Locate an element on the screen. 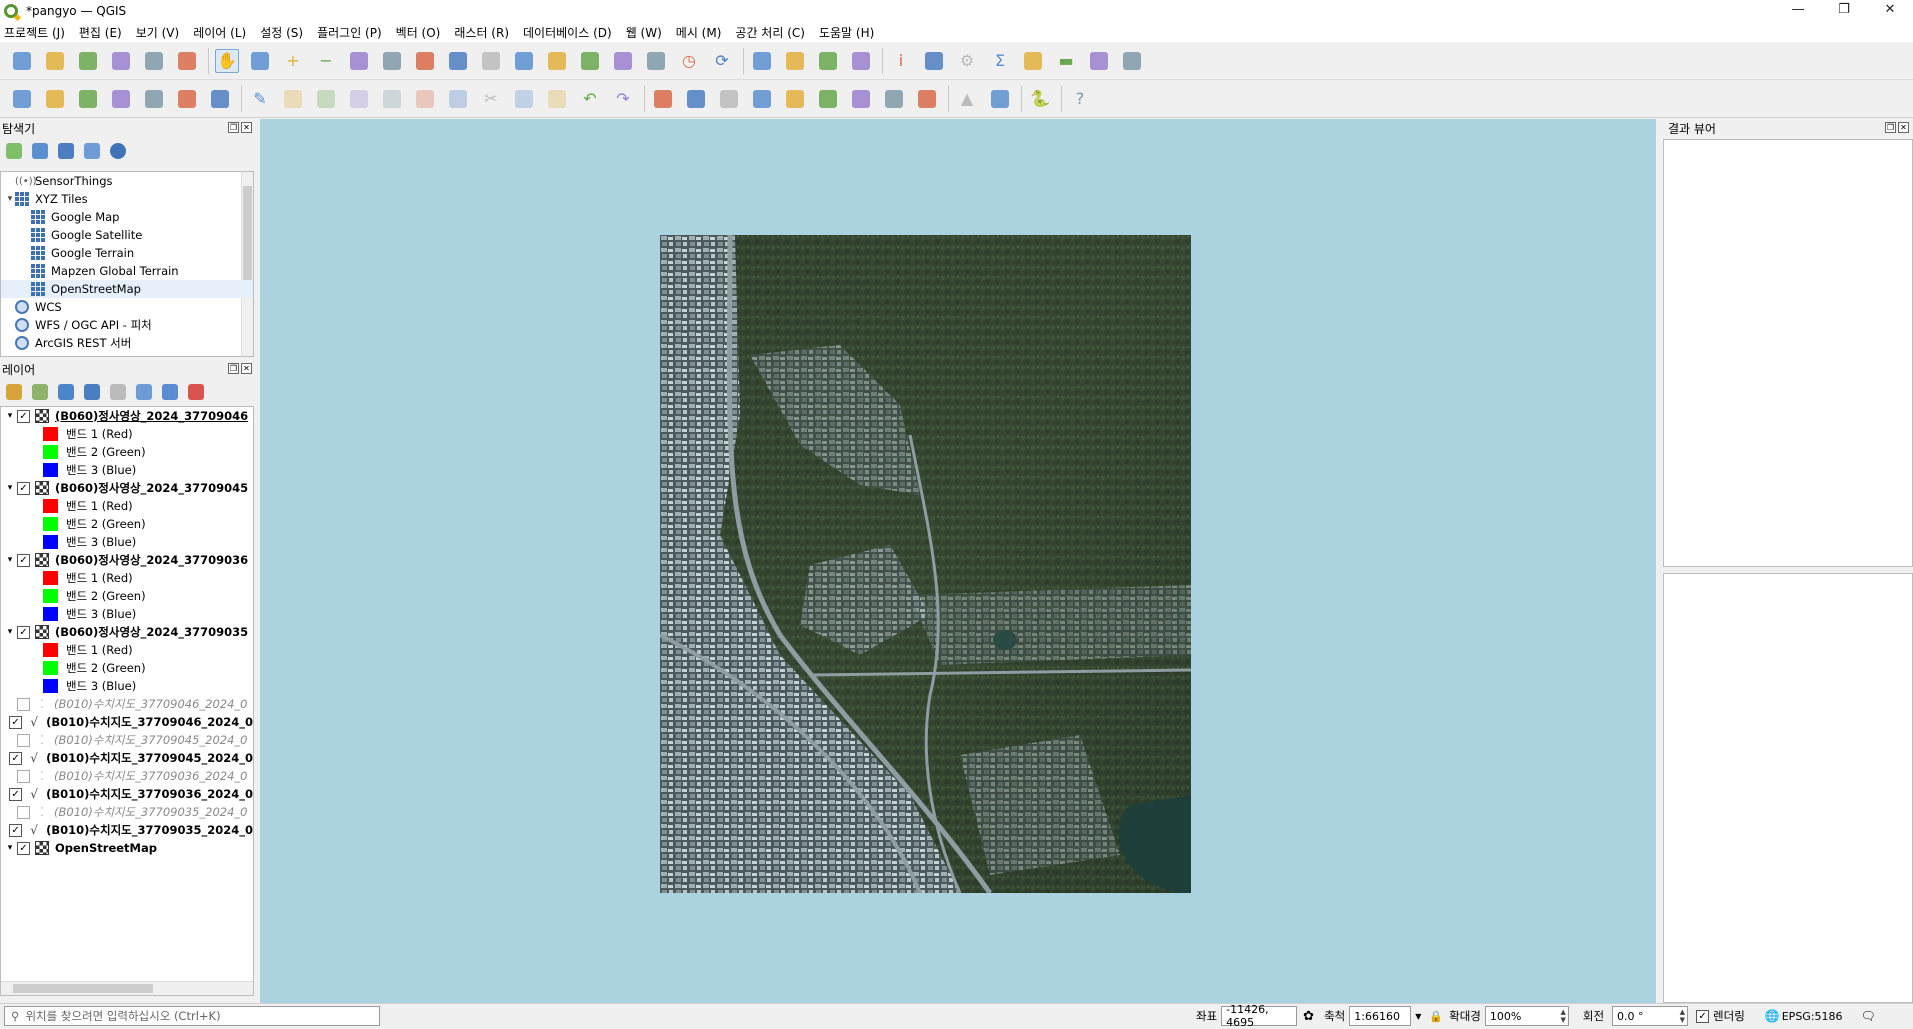  label-diagram-icon is located at coordinates (927, 99).